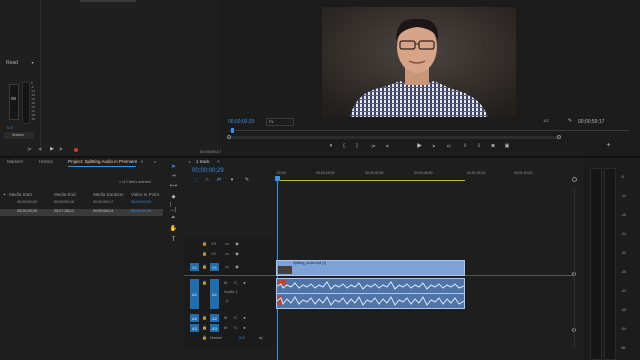 The height and width of the screenshot is (360, 640). I want to click on source-patch-a1: A1, so click(194, 294).